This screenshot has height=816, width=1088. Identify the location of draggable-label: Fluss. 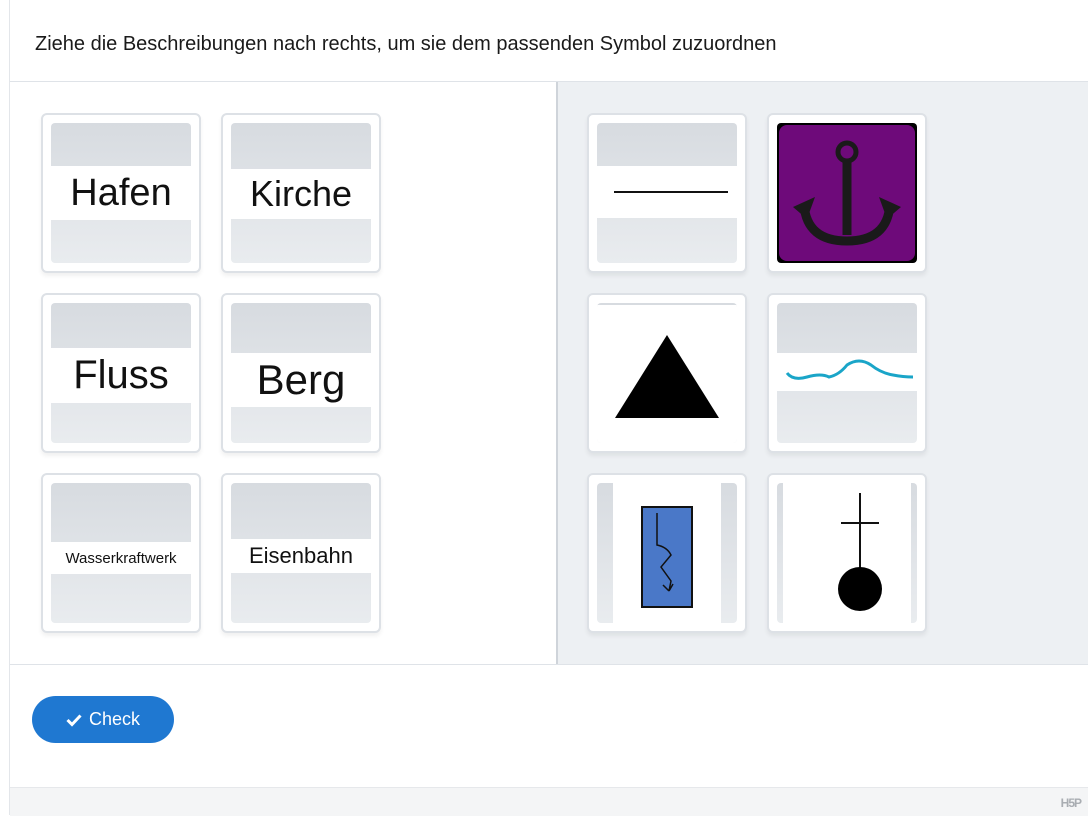
(121, 375).